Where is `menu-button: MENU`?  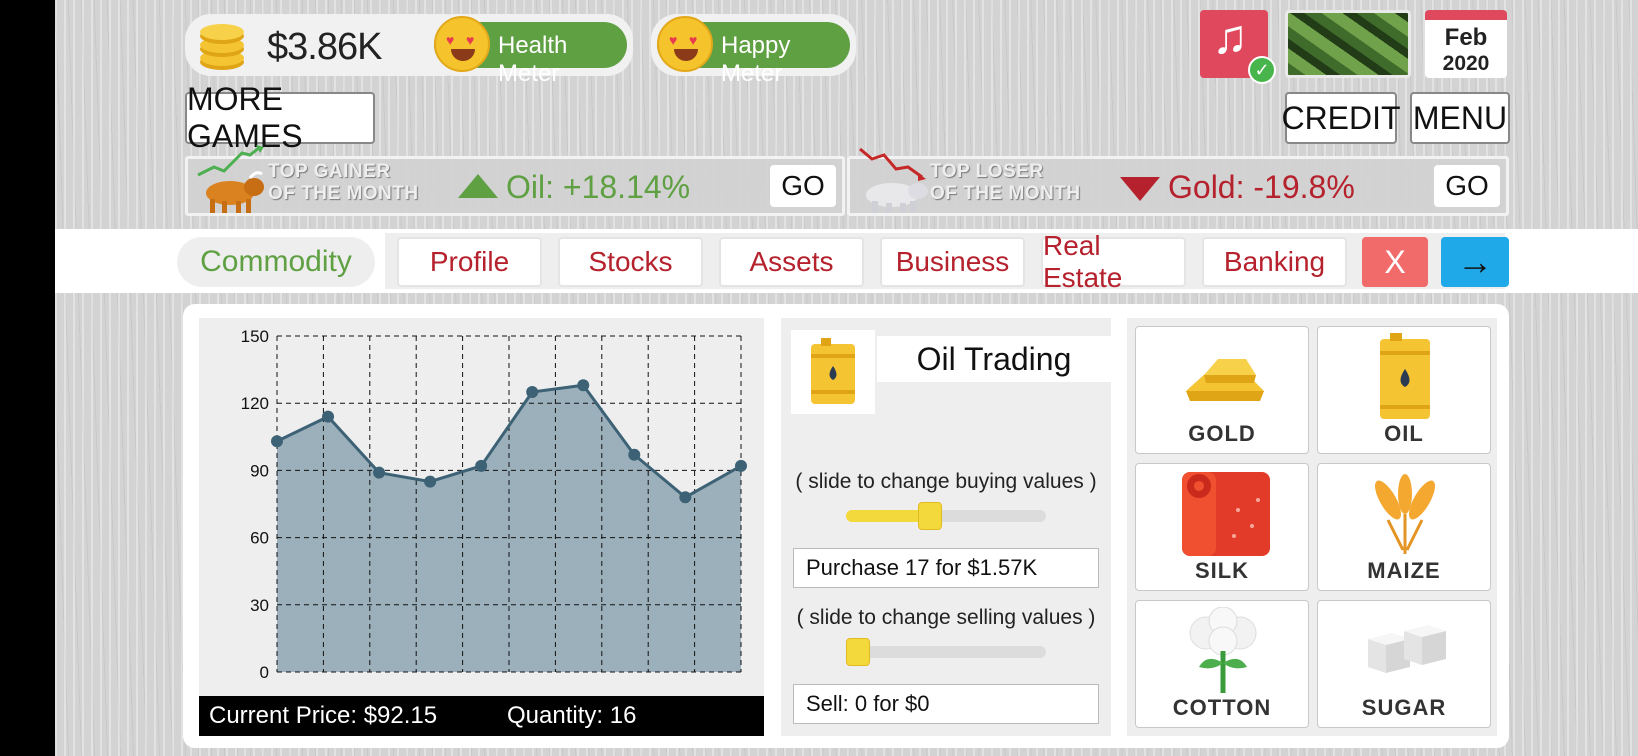 menu-button: MENU is located at coordinates (1460, 118).